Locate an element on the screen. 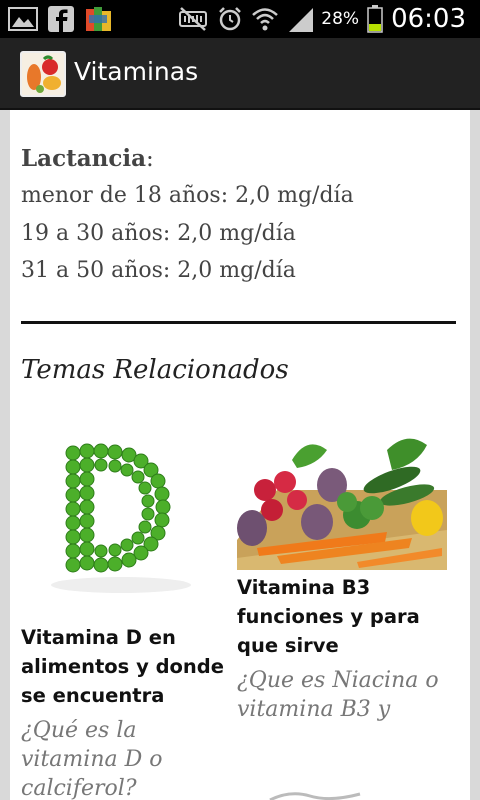 The width and height of the screenshot is (480, 800). card-excerpt-line: vitamina D o is located at coordinates (92, 759).